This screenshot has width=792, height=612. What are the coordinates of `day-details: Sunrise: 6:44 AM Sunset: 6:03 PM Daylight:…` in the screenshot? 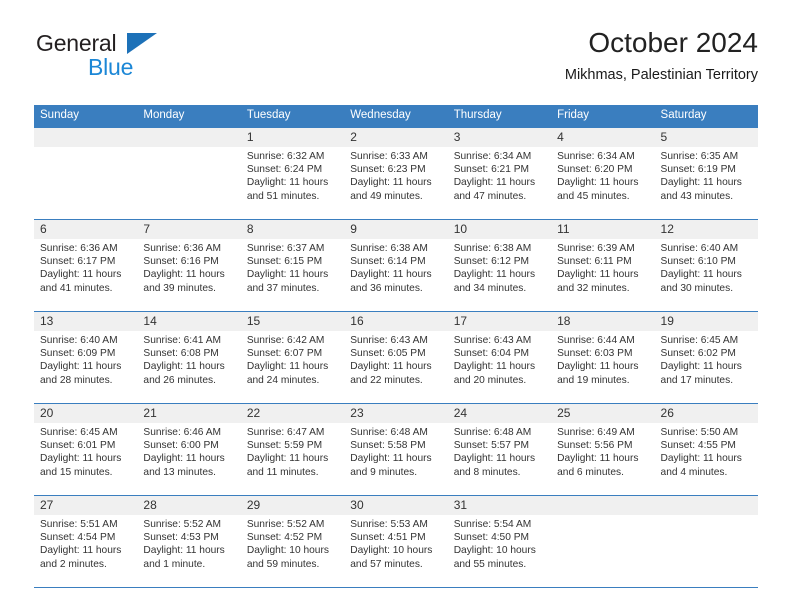 It's located at (602, 359).